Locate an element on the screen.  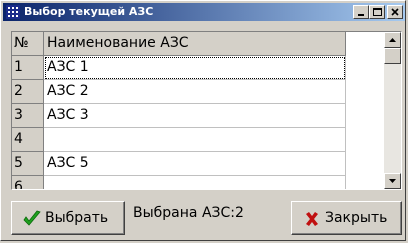
select-button: Выбрать is located at coordinates (68, 218).